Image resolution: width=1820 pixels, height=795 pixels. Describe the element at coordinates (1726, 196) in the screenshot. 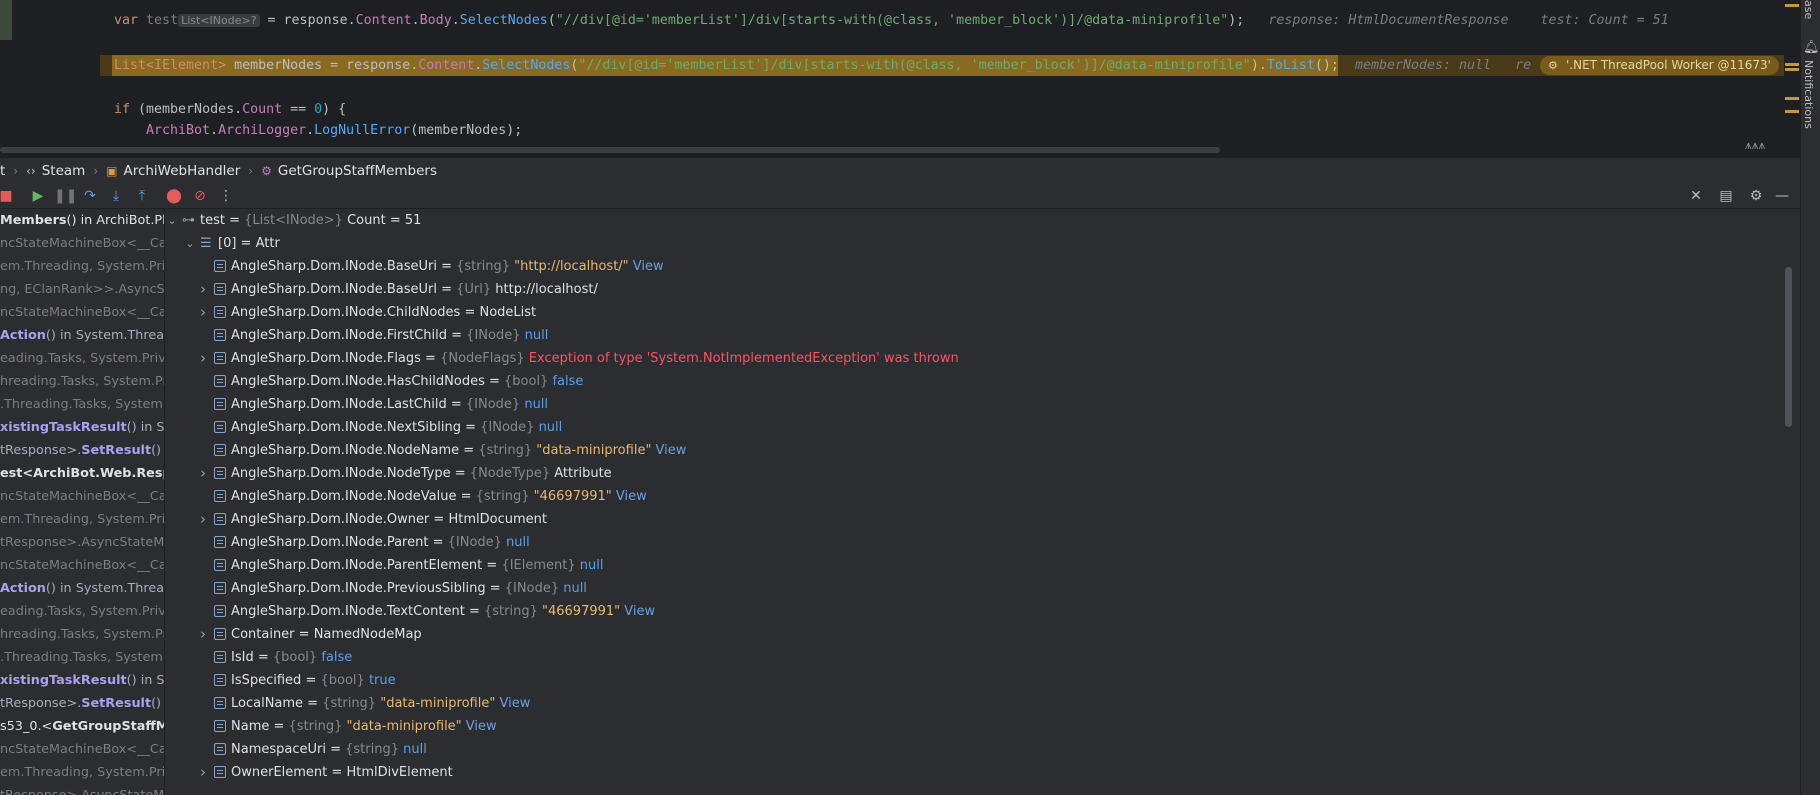

I see `layout-icon: ▤` at that location.